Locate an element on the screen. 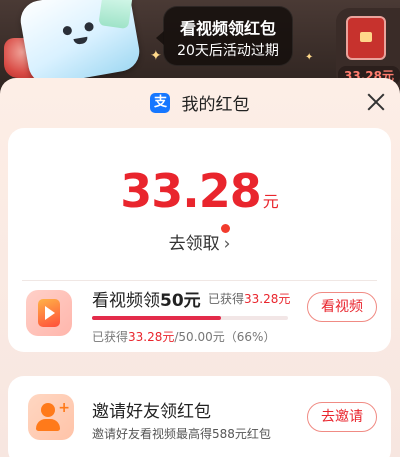 This screenshot has width=400, height=457. video-task-title: 看视频领50元 is located at coordinates (146, 301).